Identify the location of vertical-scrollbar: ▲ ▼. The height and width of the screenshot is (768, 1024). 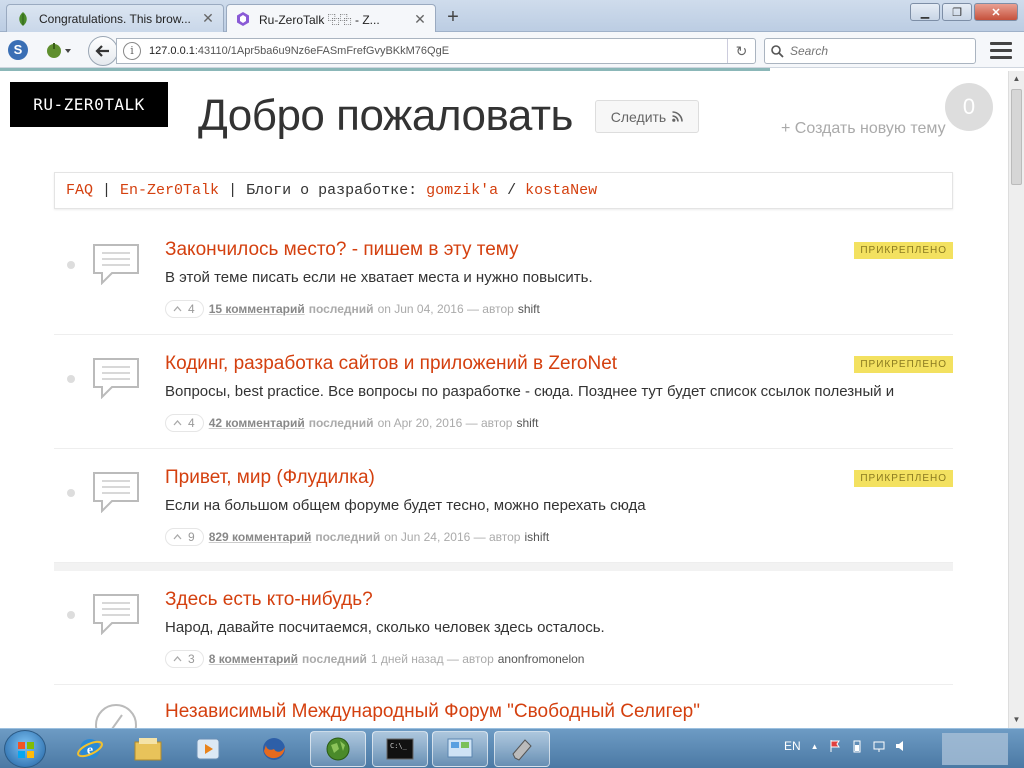
(1016, 399).